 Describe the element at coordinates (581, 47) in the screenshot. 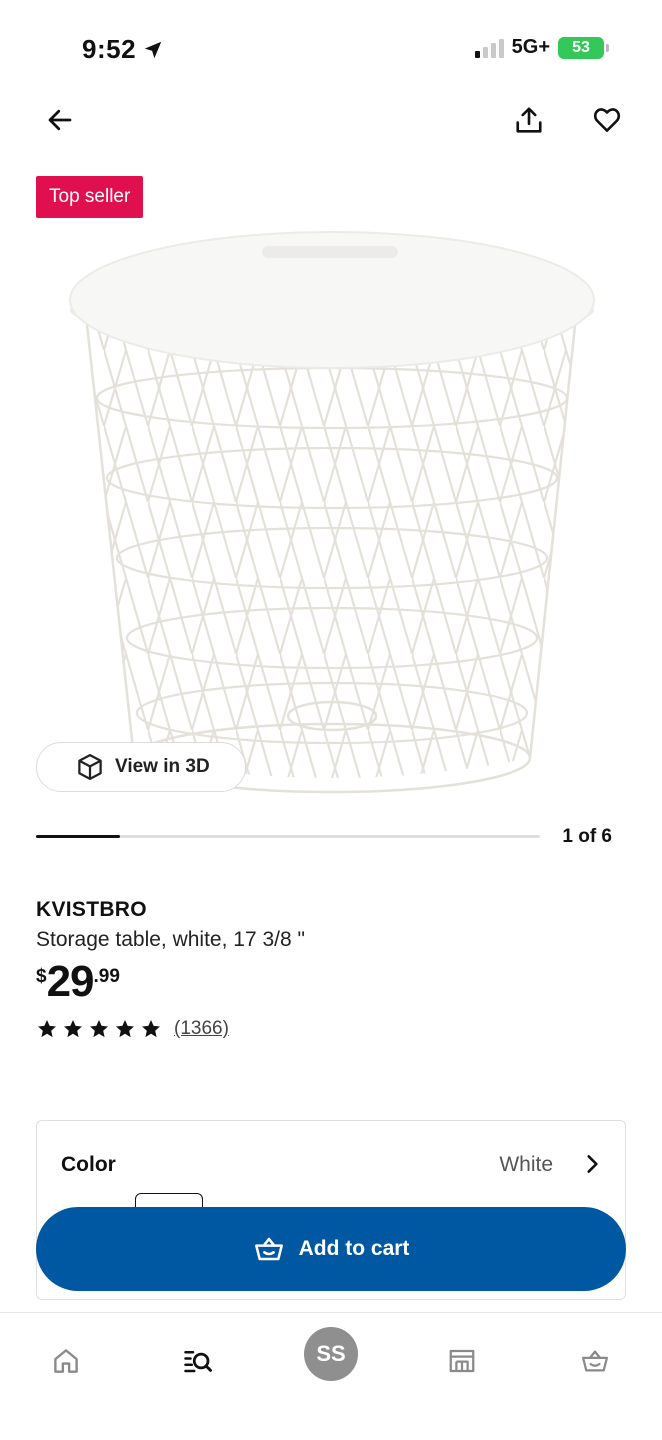

I see `battery-level: 53` at that location.